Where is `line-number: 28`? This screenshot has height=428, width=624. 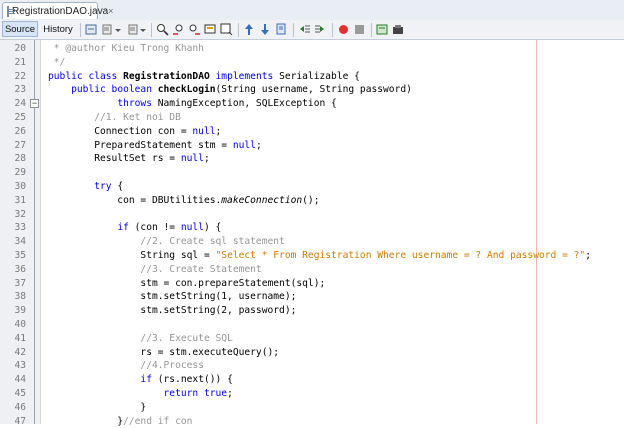
line-number: 28 is located at coordinates (20, 159).